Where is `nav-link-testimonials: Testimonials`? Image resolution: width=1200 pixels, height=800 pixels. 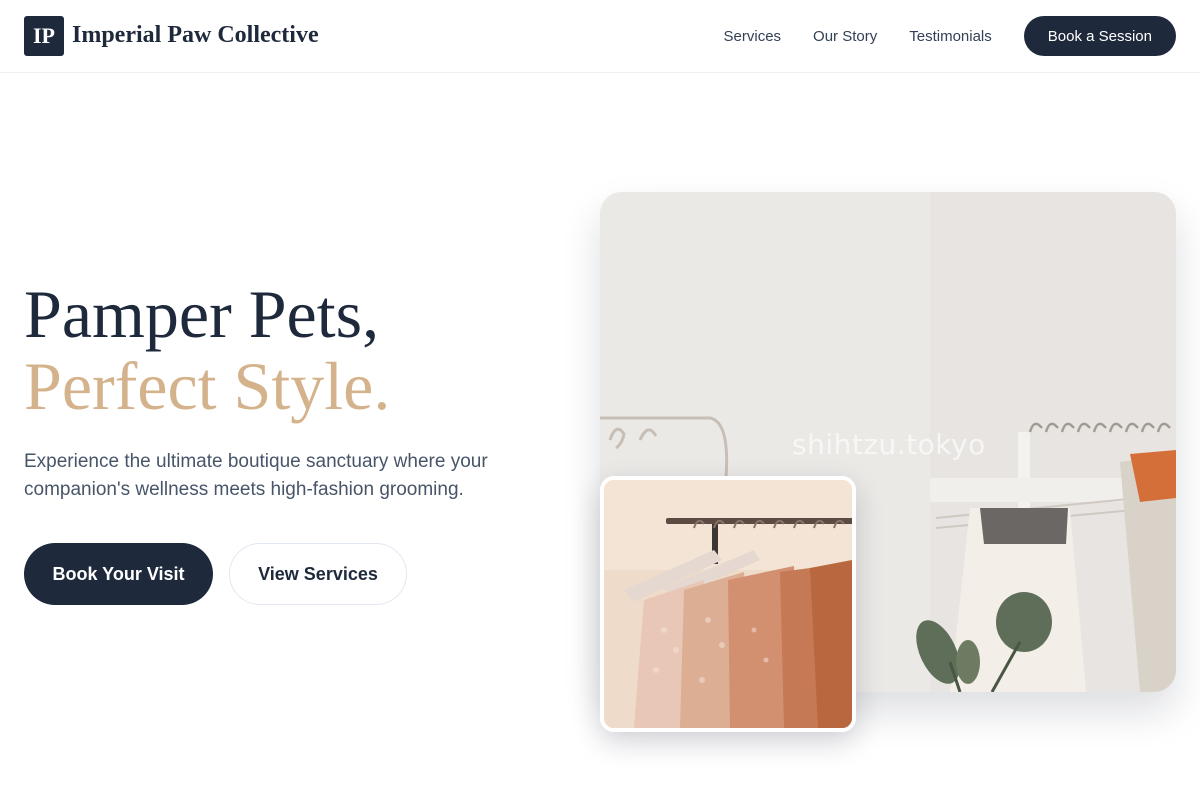 nav-link-testimonials: Testimonials is located at coordinates (950, 36).